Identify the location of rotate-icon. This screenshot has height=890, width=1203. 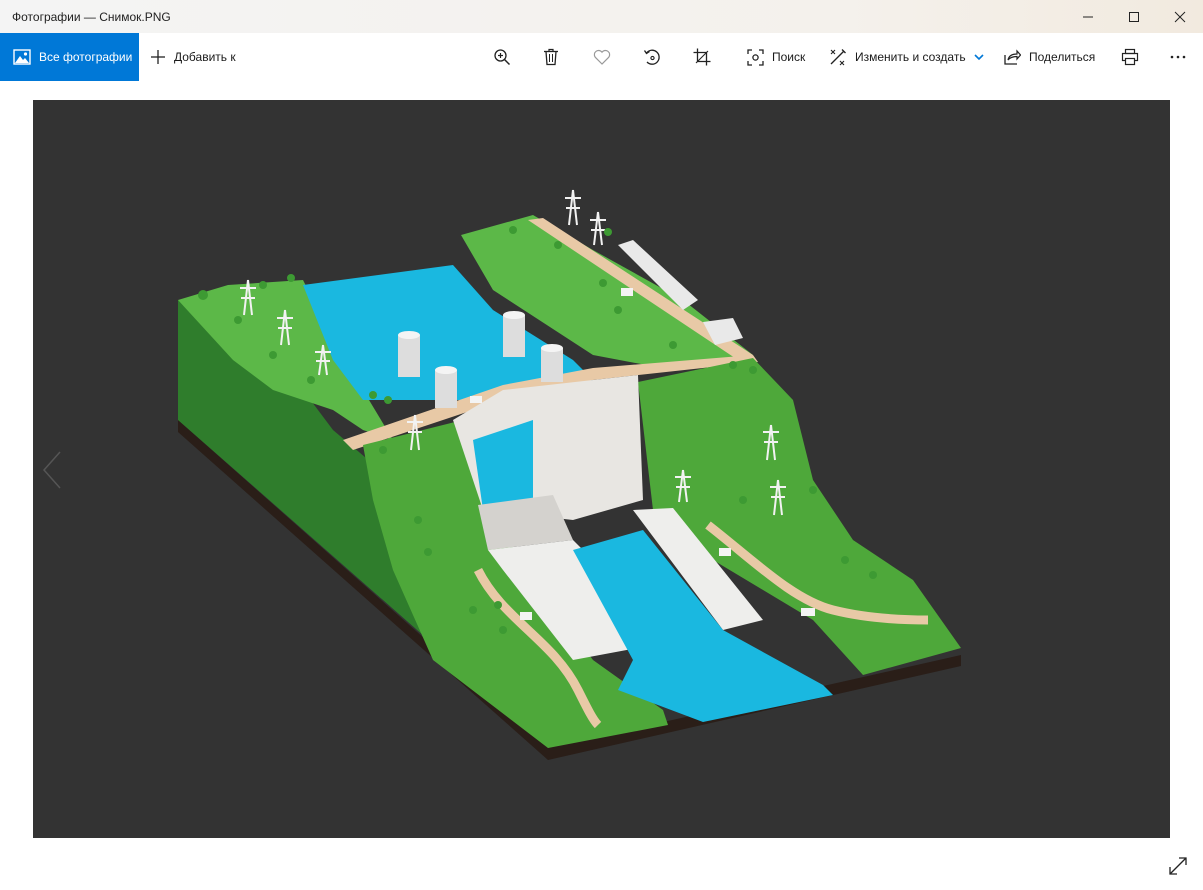
(651, 57).